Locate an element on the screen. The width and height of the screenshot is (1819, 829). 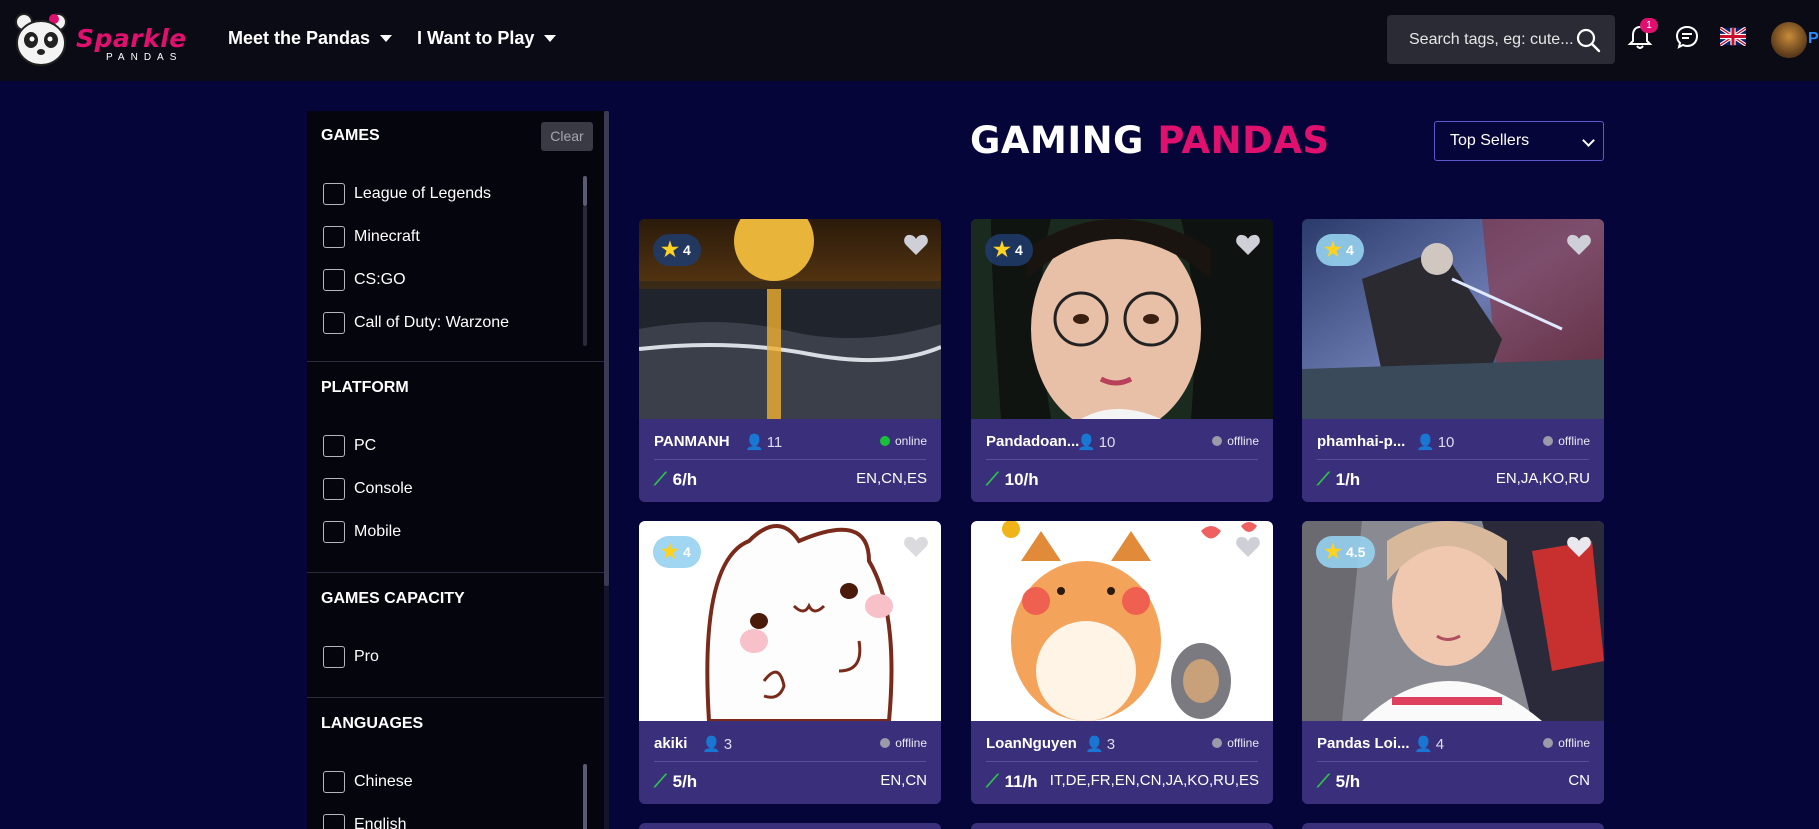
uk-flag-icon is located at coordinates (1733, 36).